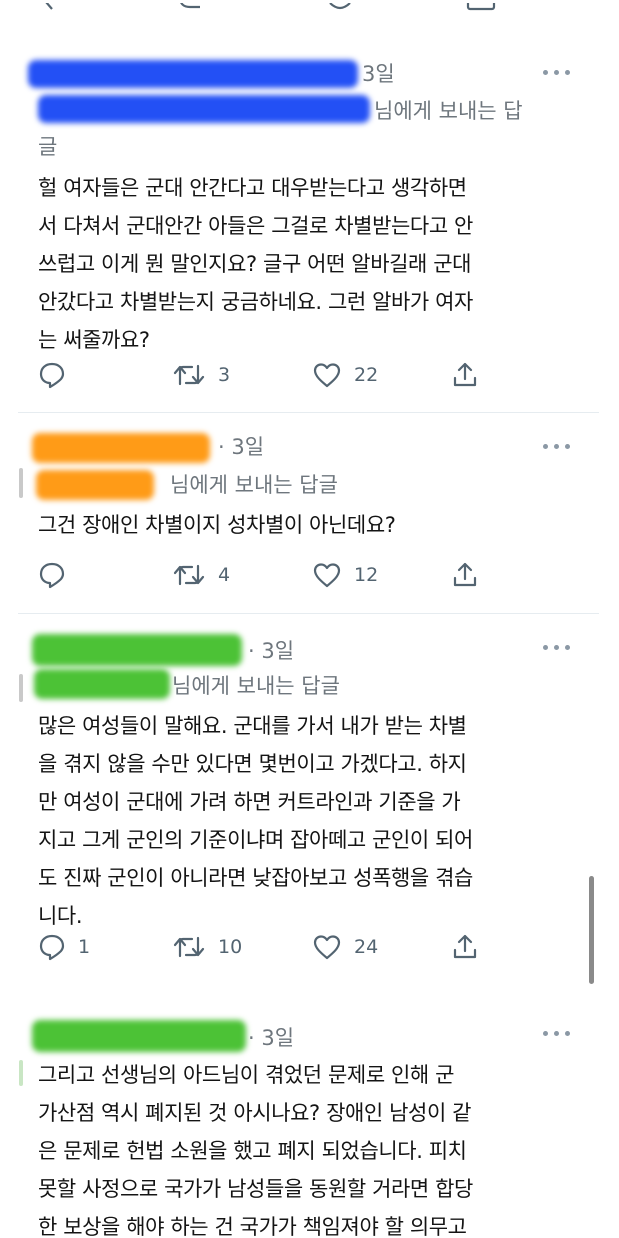 The width and height of the screenshot is (619, 1238). Describe the element at coordinates (249, 802) in the screenshot. I see `tweet-line: 만 여성이 군대에 가려 하면 커트라인과 기준을 가` at that location.